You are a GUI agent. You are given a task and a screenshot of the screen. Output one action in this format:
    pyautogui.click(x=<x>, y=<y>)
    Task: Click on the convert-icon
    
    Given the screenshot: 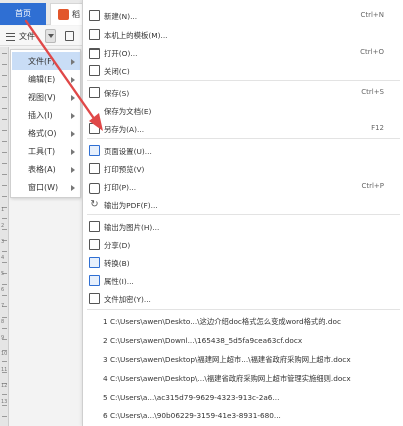 What is the action you would take?
    pyautogui.click(x=94, y=262)
    